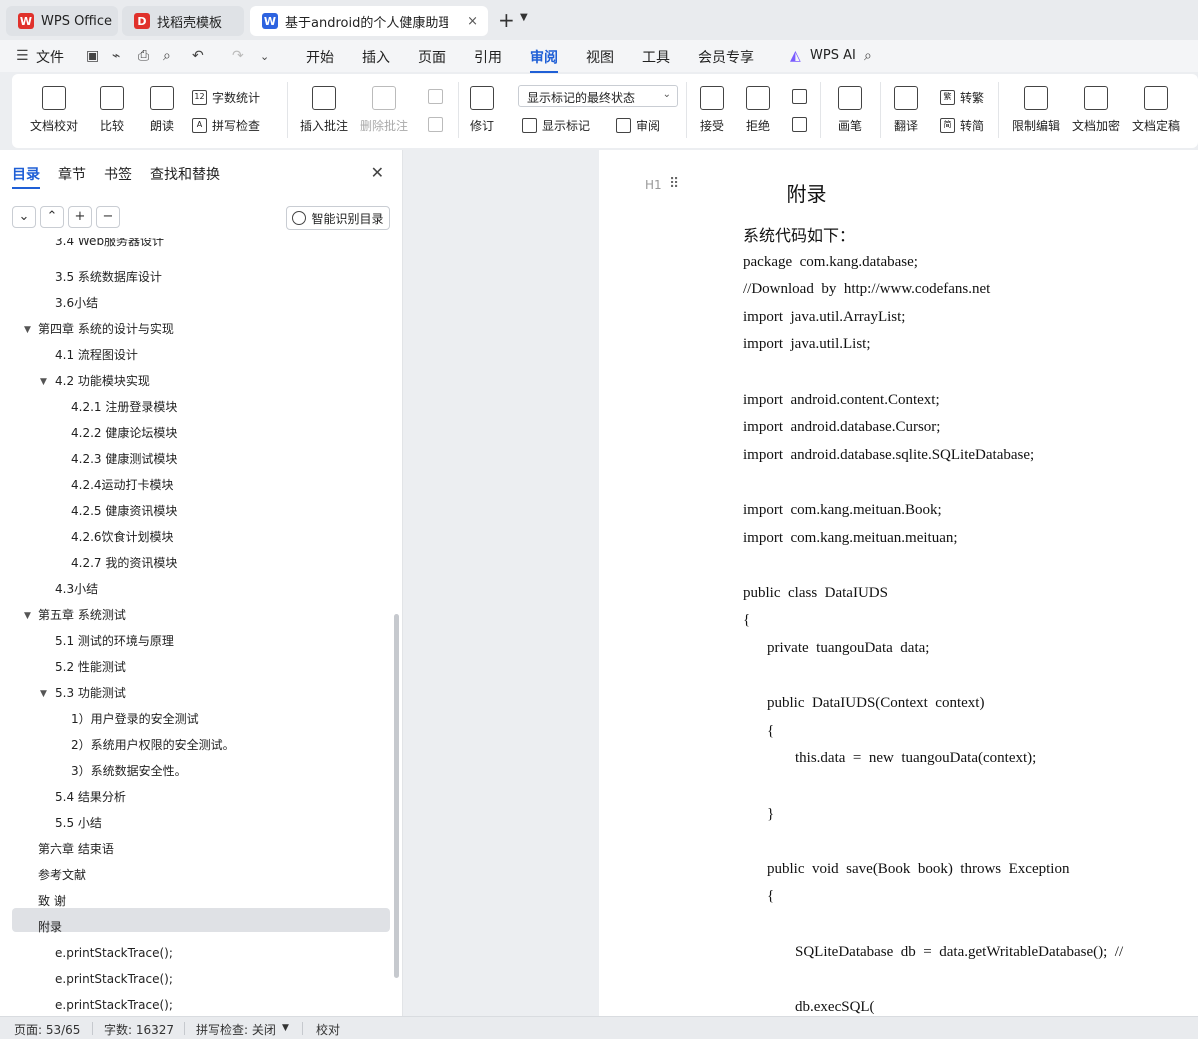 The image size is (1198, 1039). What do you see at coordinates (384, 110) in the screenshot?
I see `delete-comment-button: 删除批注` at bounding box center [384, 110].